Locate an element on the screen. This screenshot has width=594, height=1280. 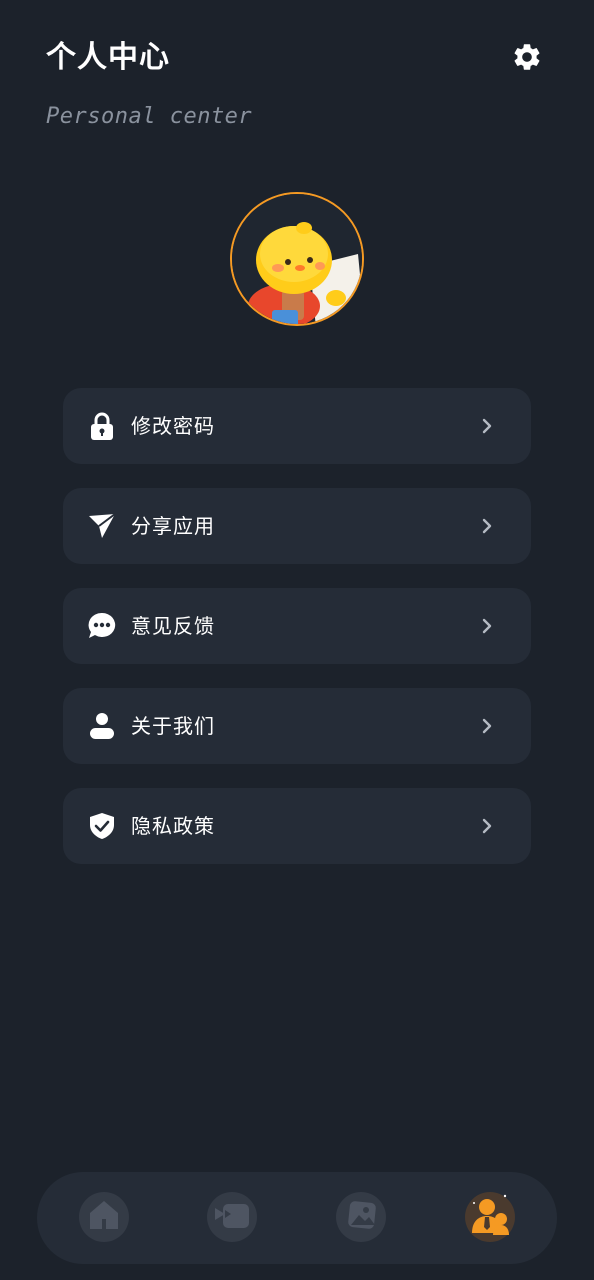
gear-icon is located at coordinates (527, 59).